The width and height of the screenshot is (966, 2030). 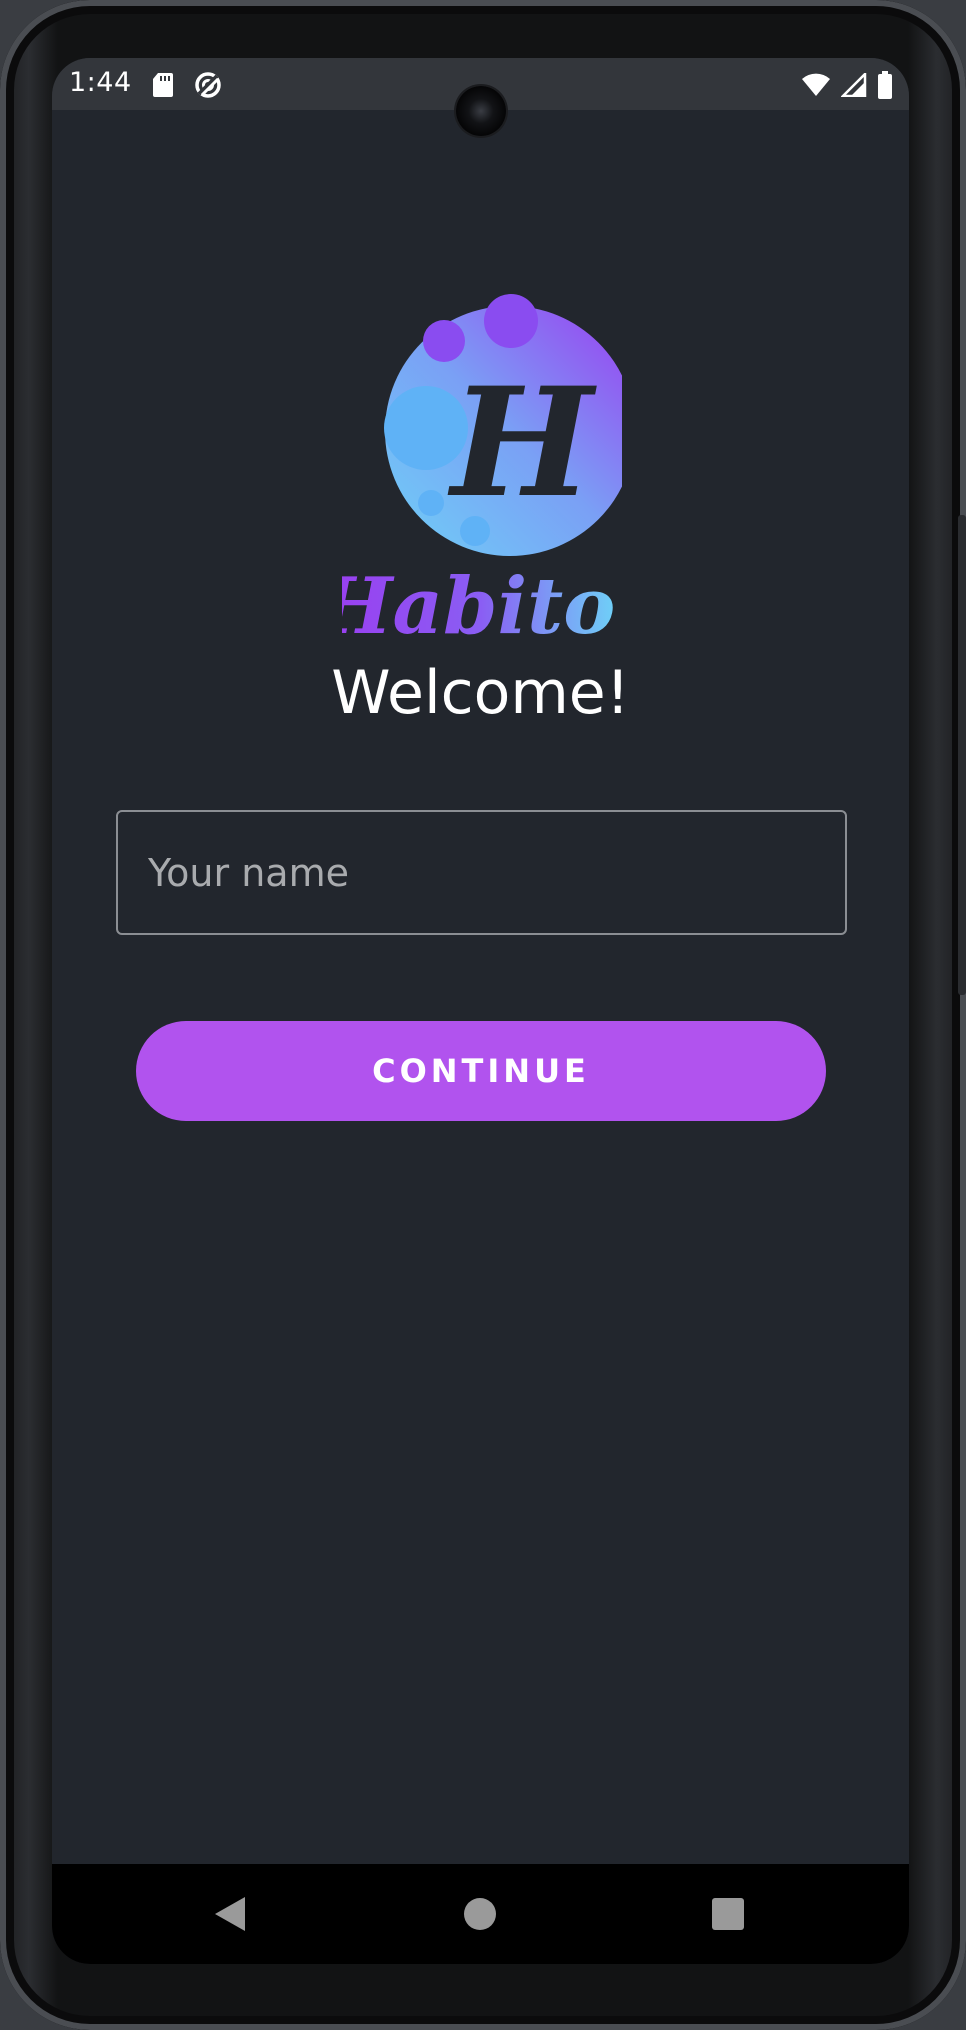 I want to click on status-left-icons, so click(x=187, y=87).